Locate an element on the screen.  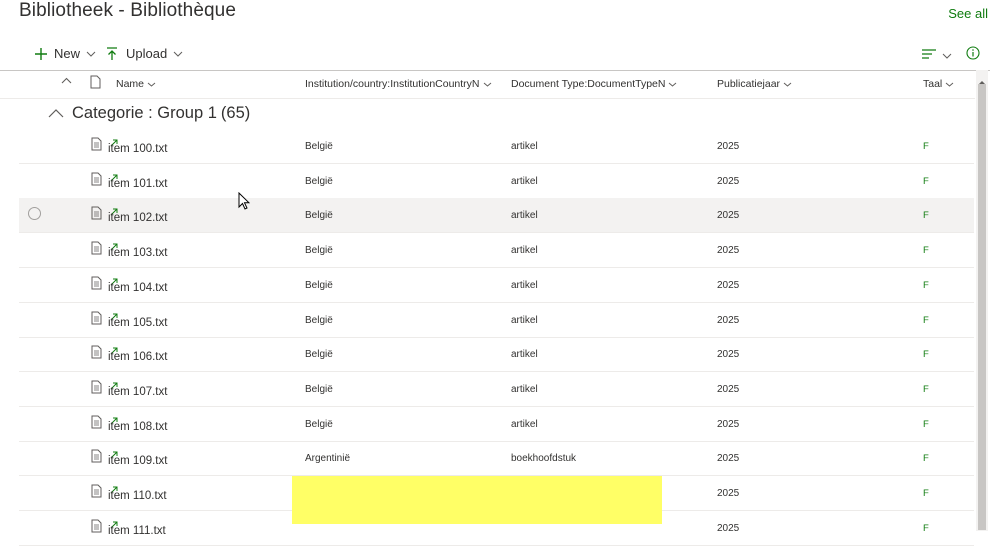
column-header-year: Publicatiejaar is located at coordinates (754, 84).